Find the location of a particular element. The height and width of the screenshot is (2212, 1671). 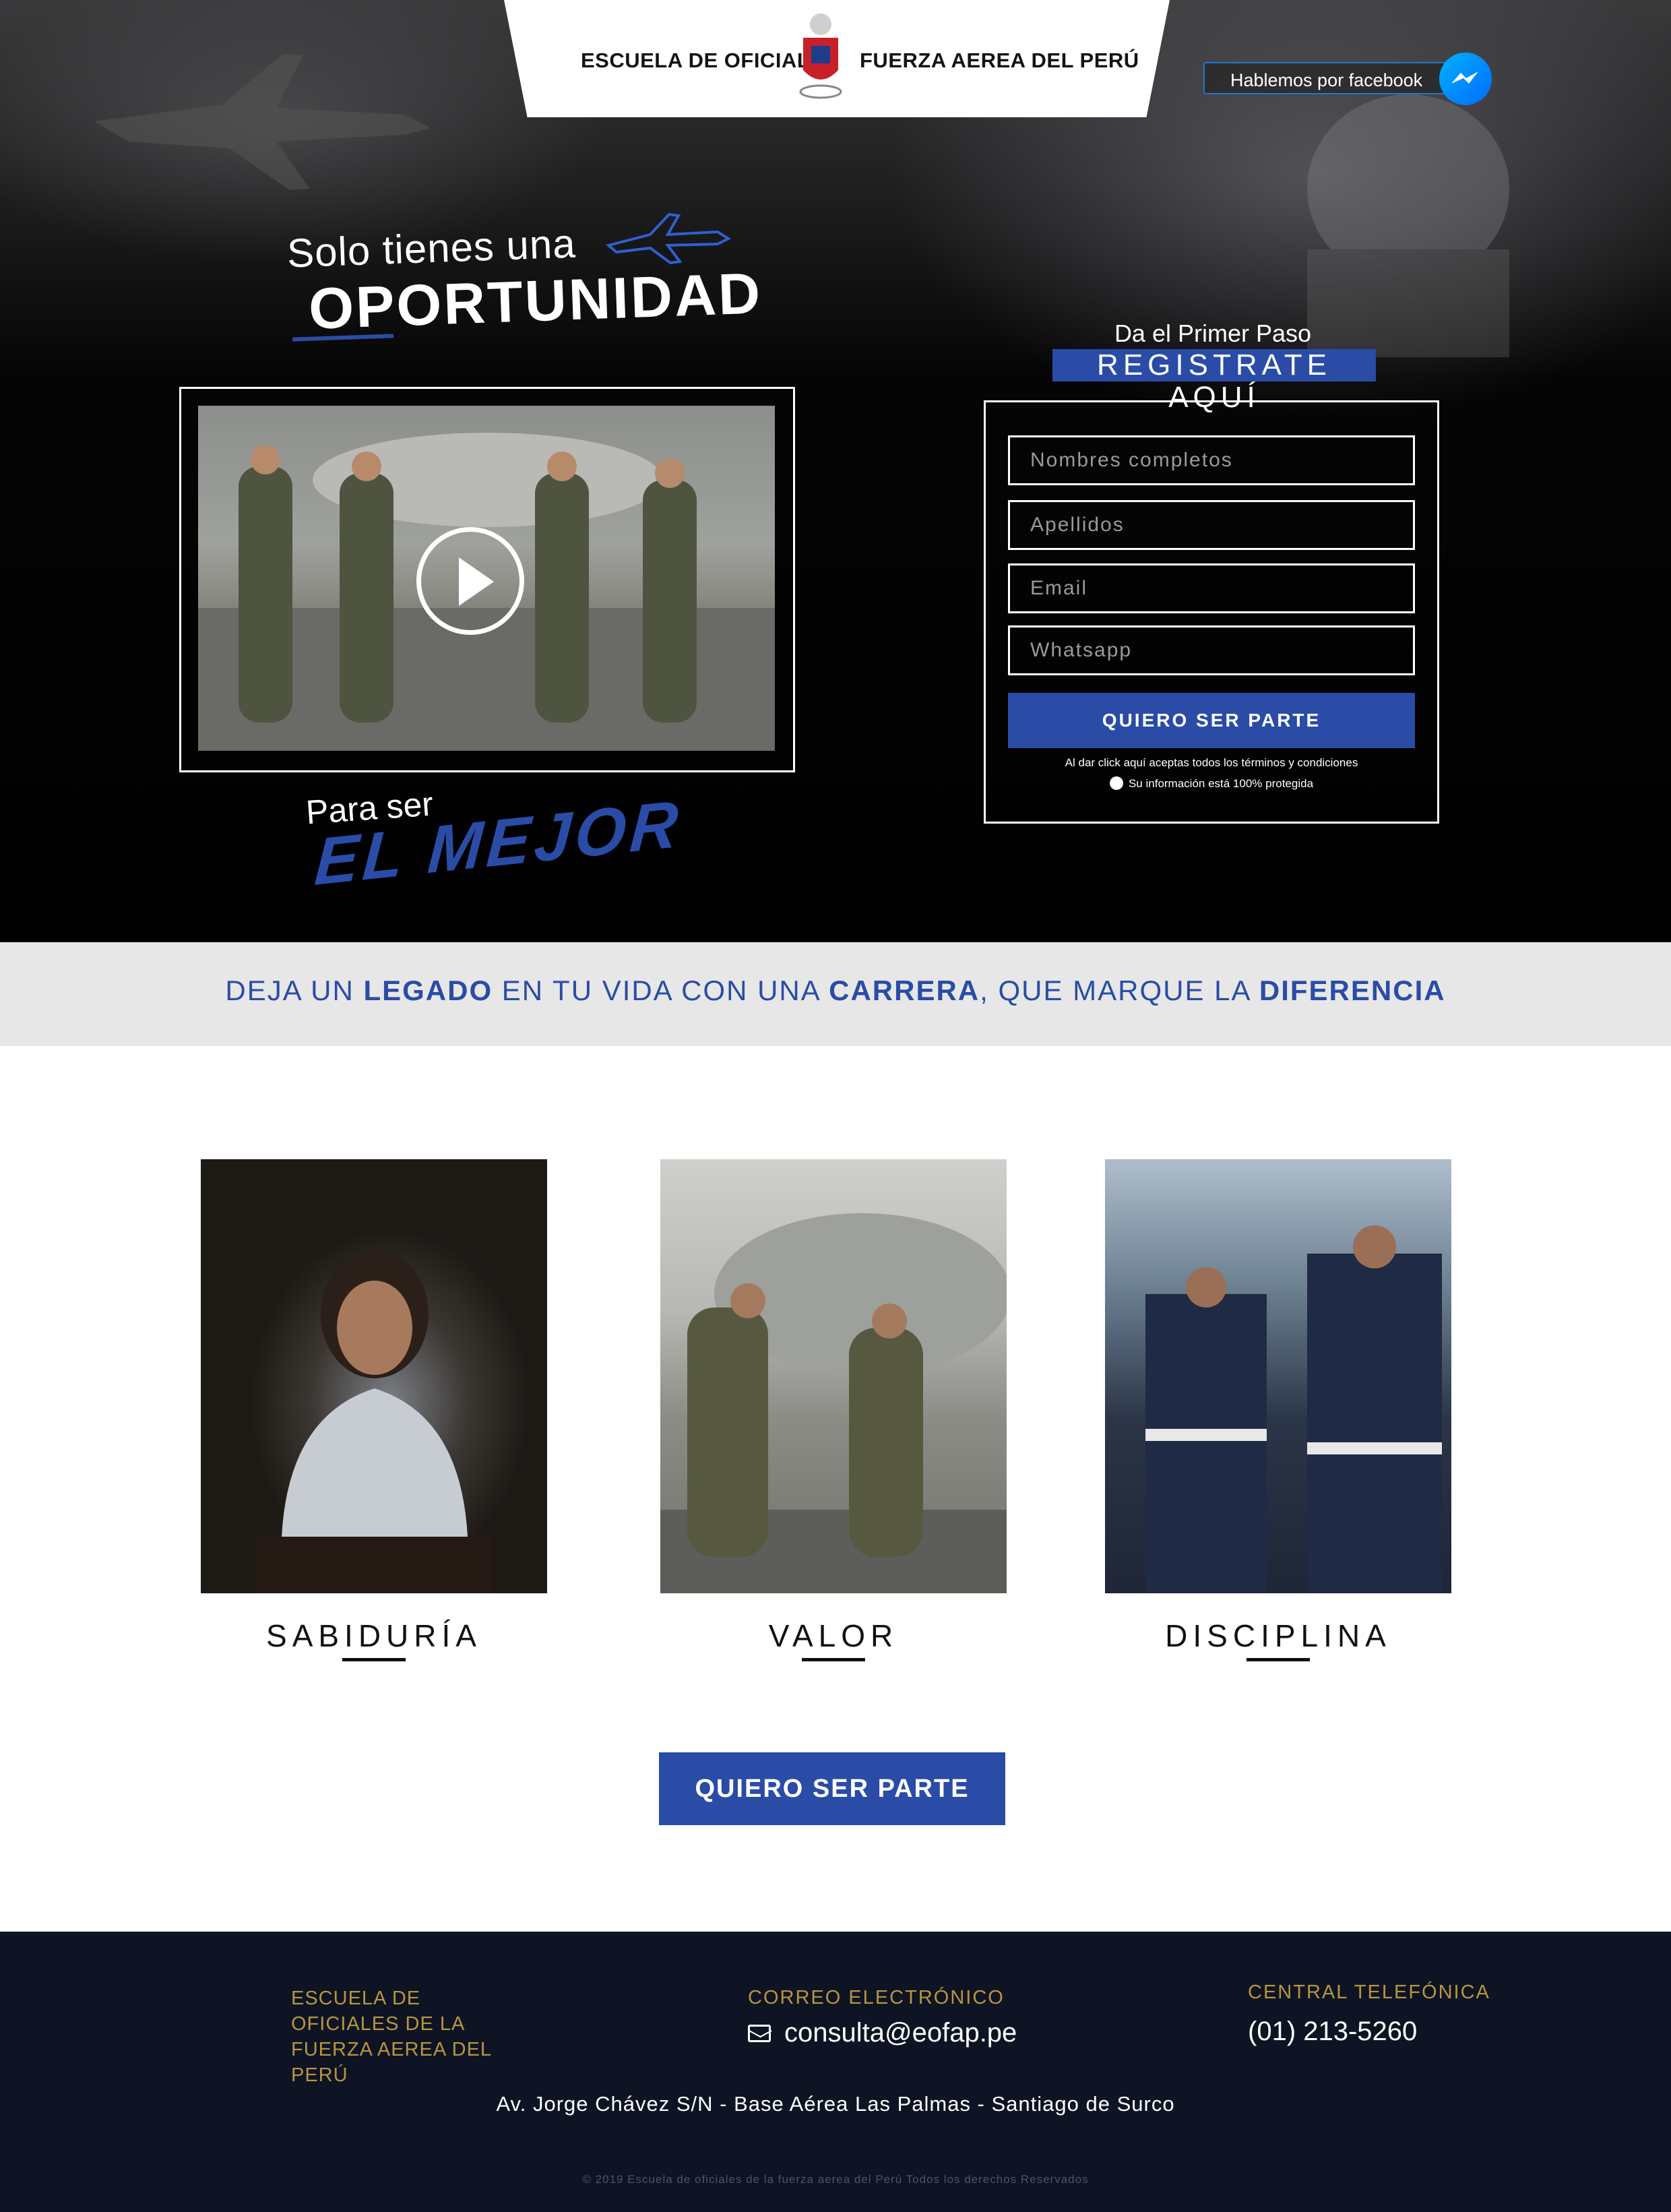

footer-phone: (01) 213-5260 is located at coordinates (1332, 2032).